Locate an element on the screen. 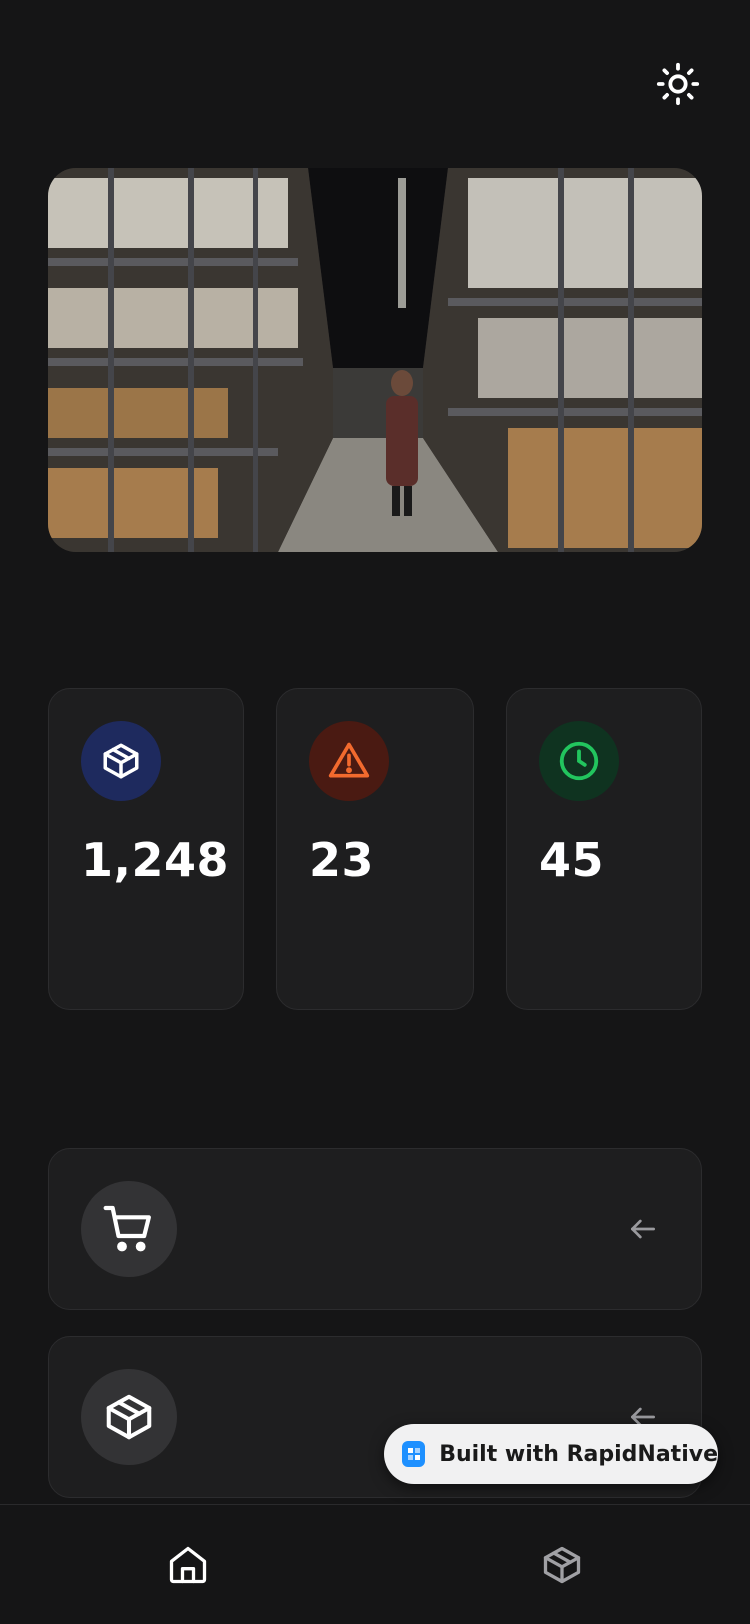 Image resolution: width=750 pixels, height=1624 pixels. nav-inventory-tab is located at coordinates (562, 1565).